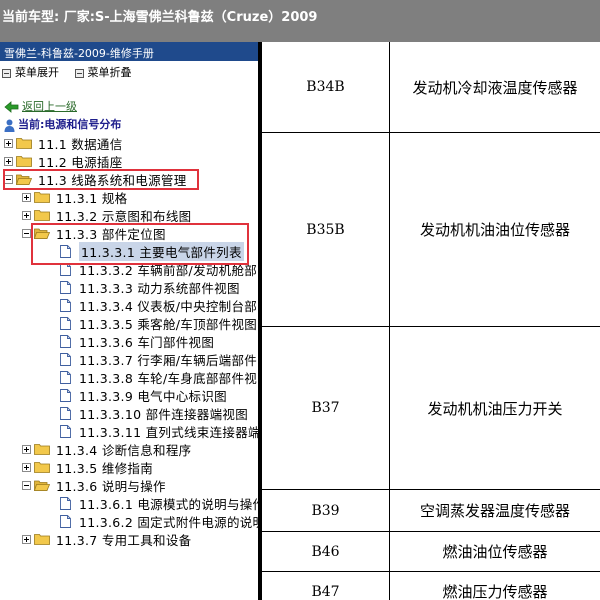  I want to click on tree-document-item: 11.3.6.1 电源模式的说明与操作, so click(150, 503).